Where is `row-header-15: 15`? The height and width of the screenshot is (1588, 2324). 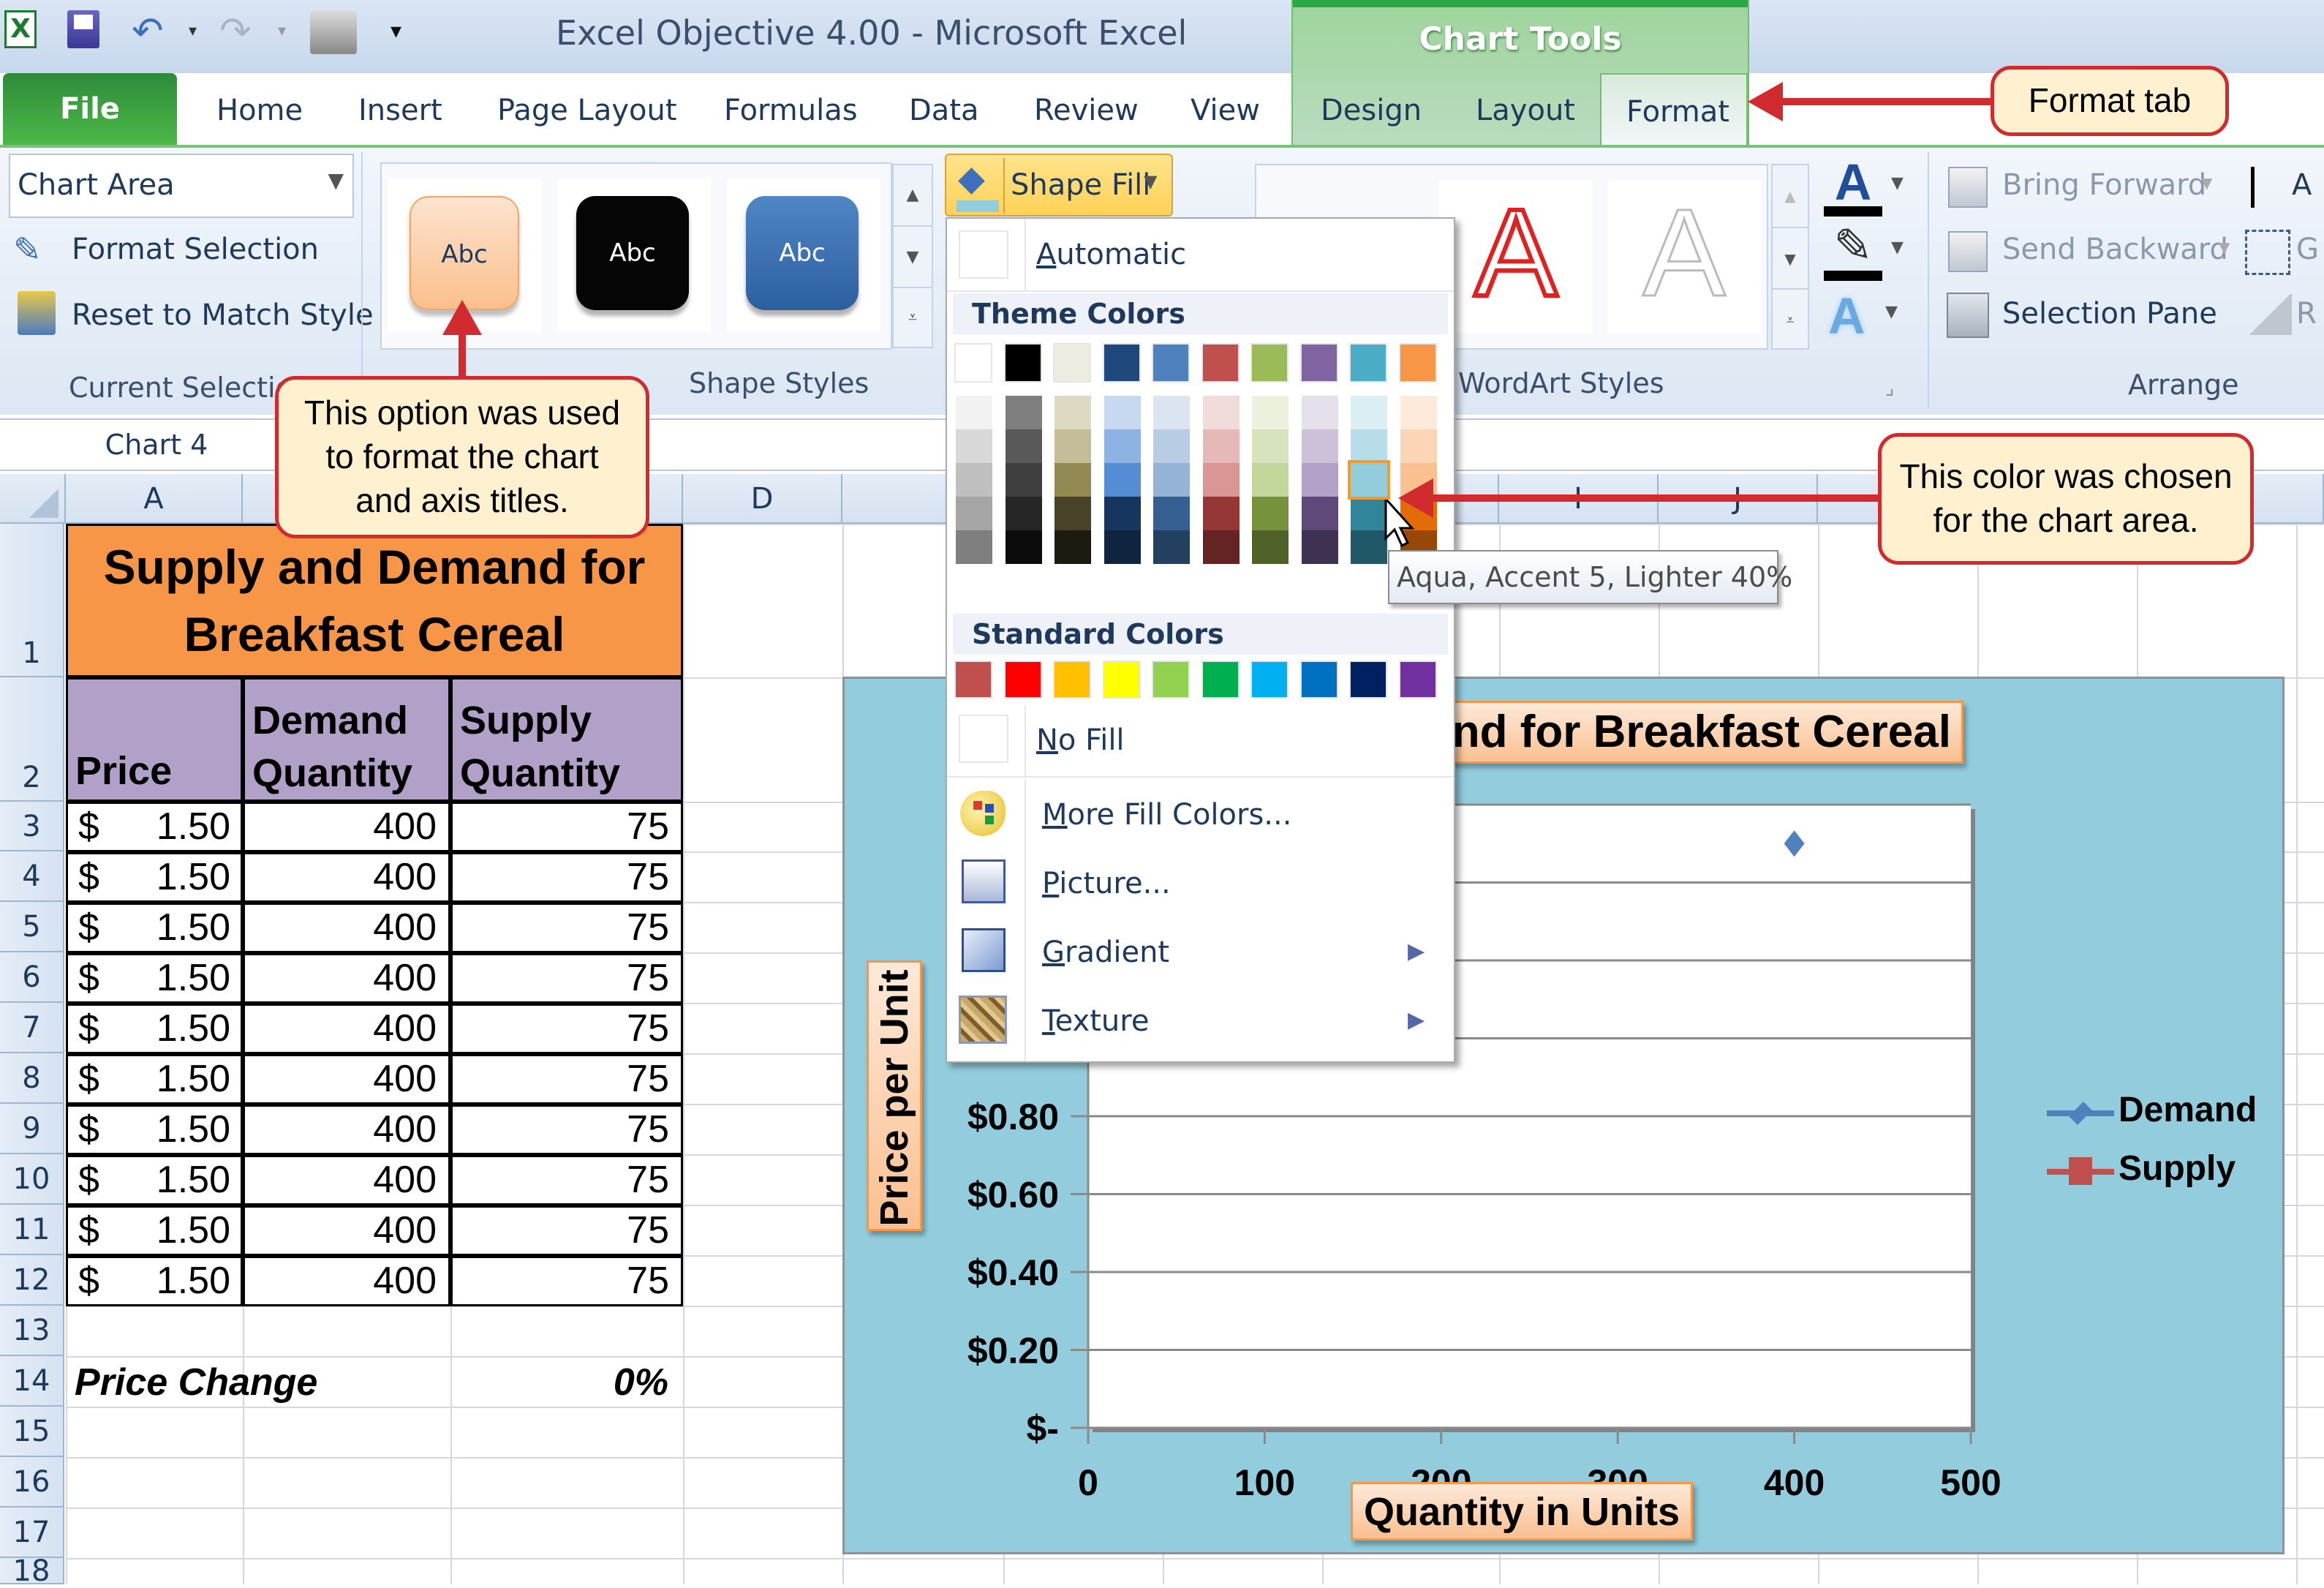 row-header-15: 15 is located at coordinates (32, 1432).